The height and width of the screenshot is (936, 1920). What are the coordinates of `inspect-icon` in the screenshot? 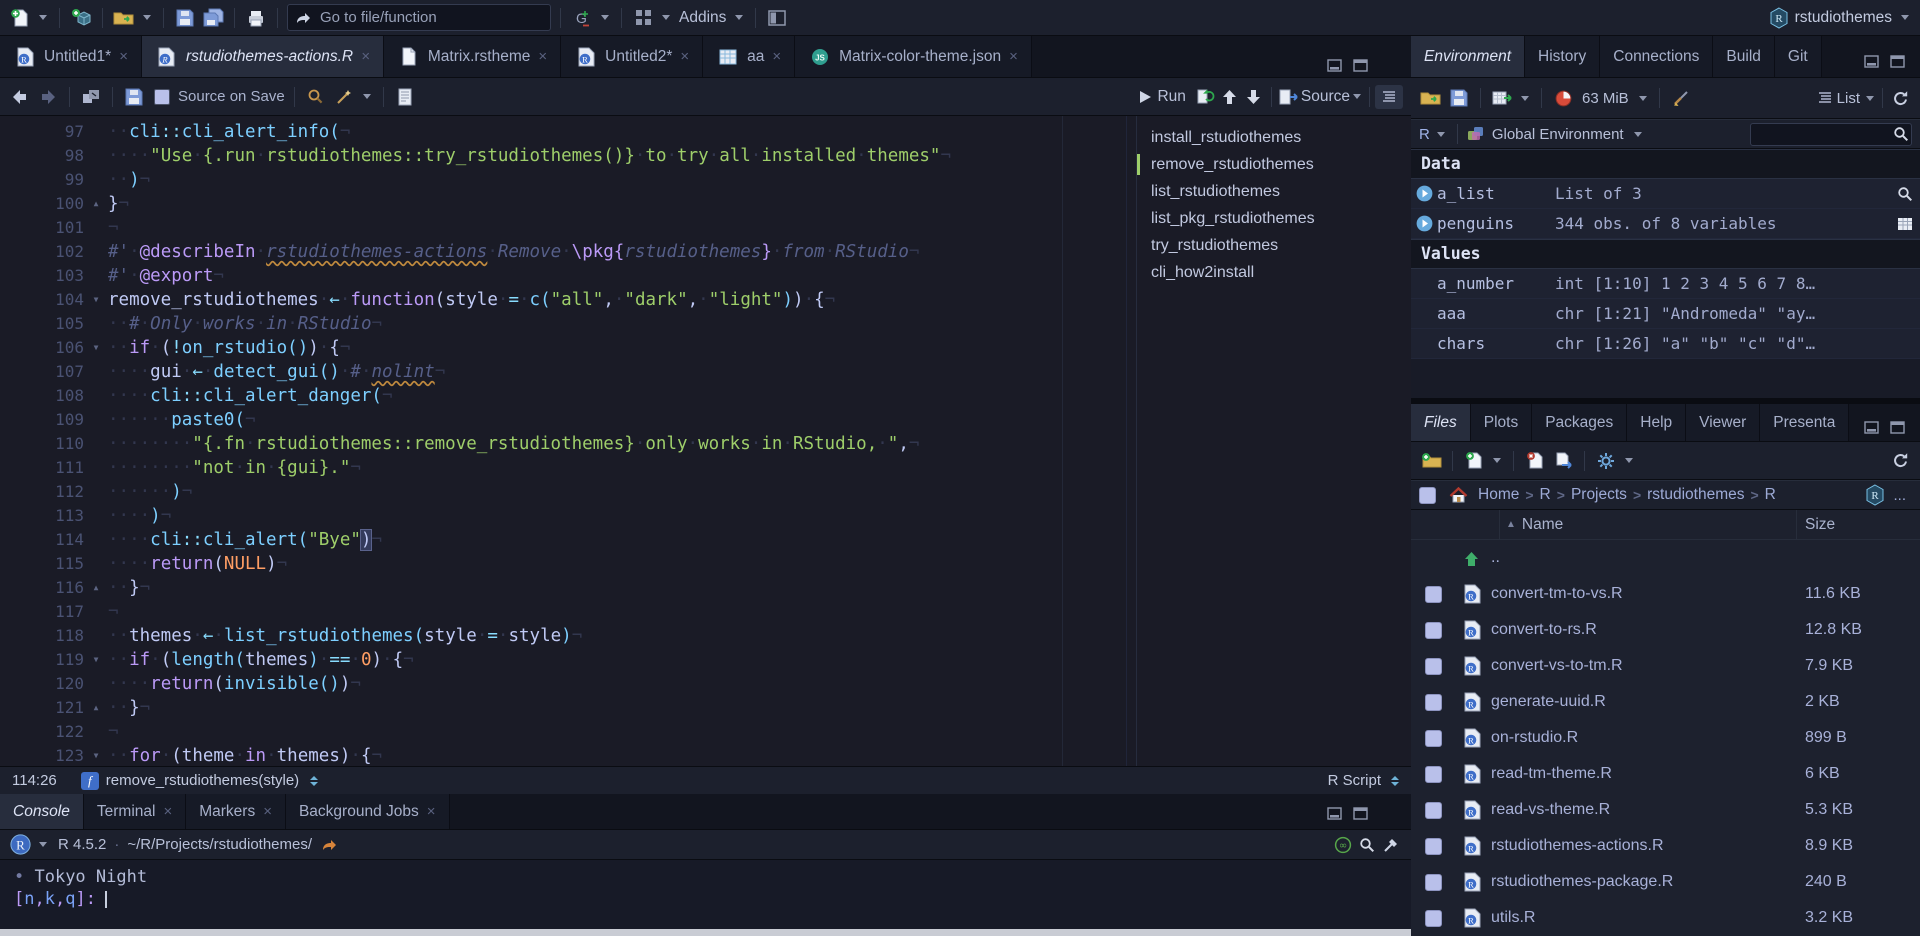 It's located at (1905, 194).